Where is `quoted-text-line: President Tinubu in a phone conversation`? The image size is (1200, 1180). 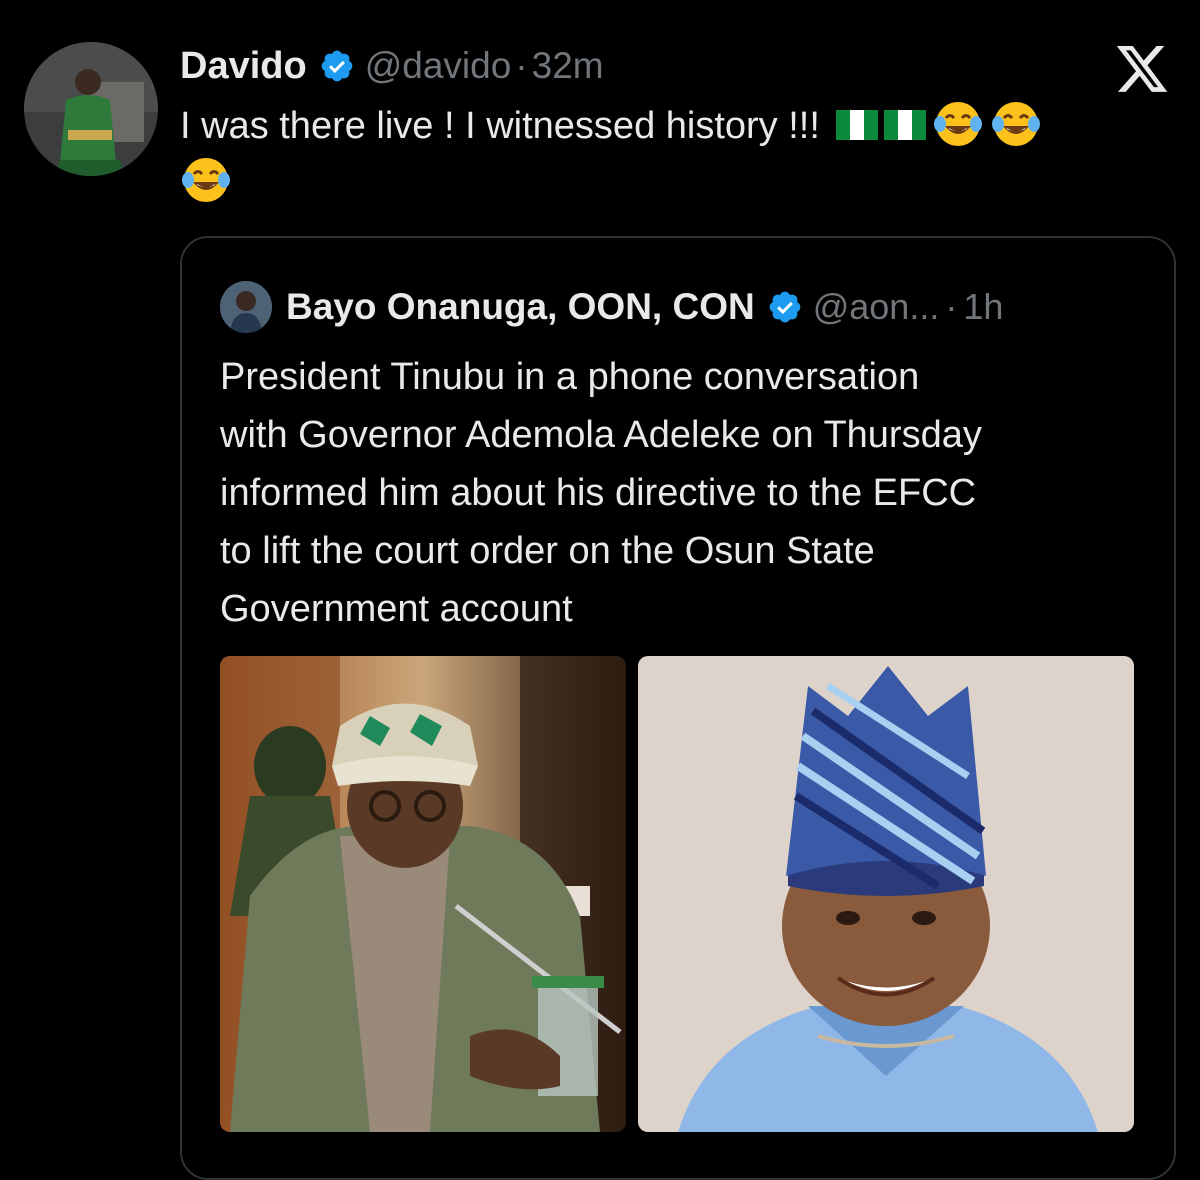 quoted-text-line: President Tinubu in a phone conversation is located at coordinates (570, 377).